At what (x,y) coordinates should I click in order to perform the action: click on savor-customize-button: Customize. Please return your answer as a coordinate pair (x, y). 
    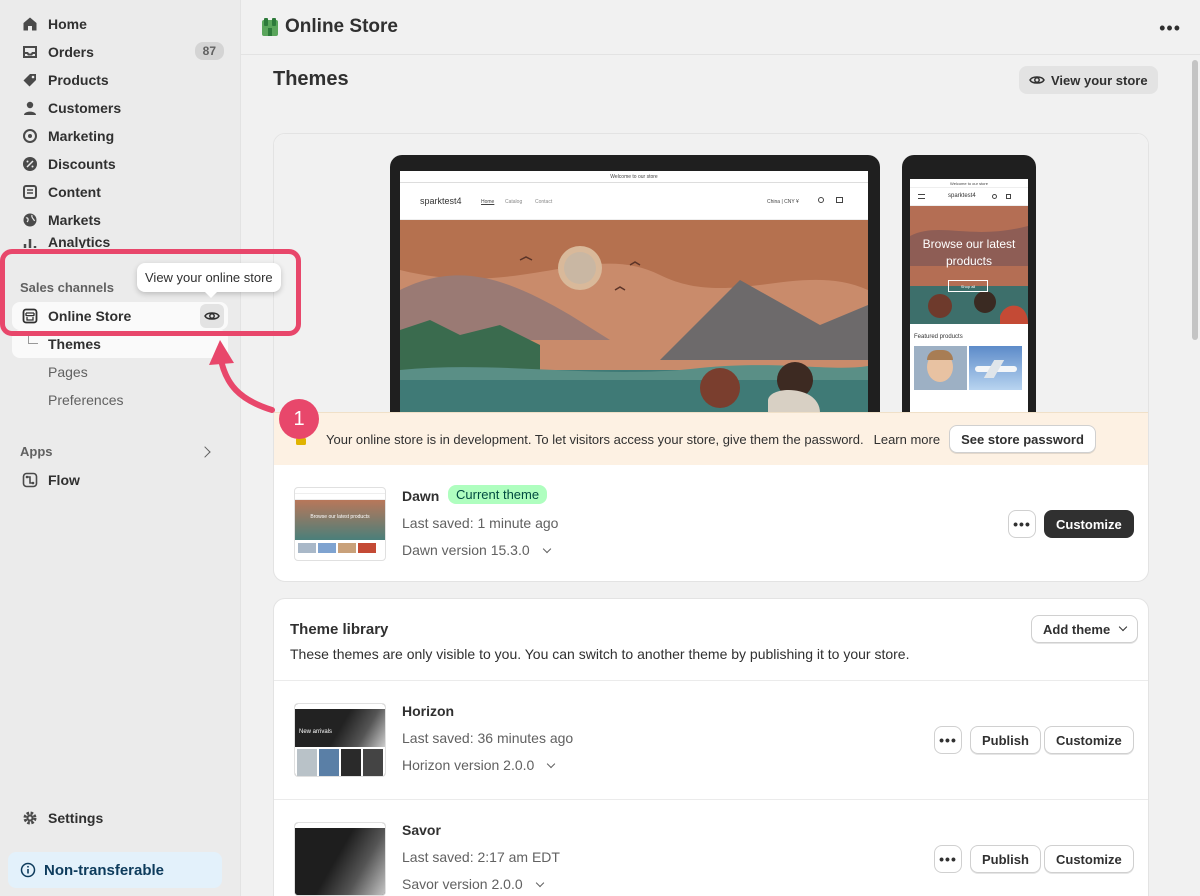
    Looking at the image, I should click on (1089, 859).